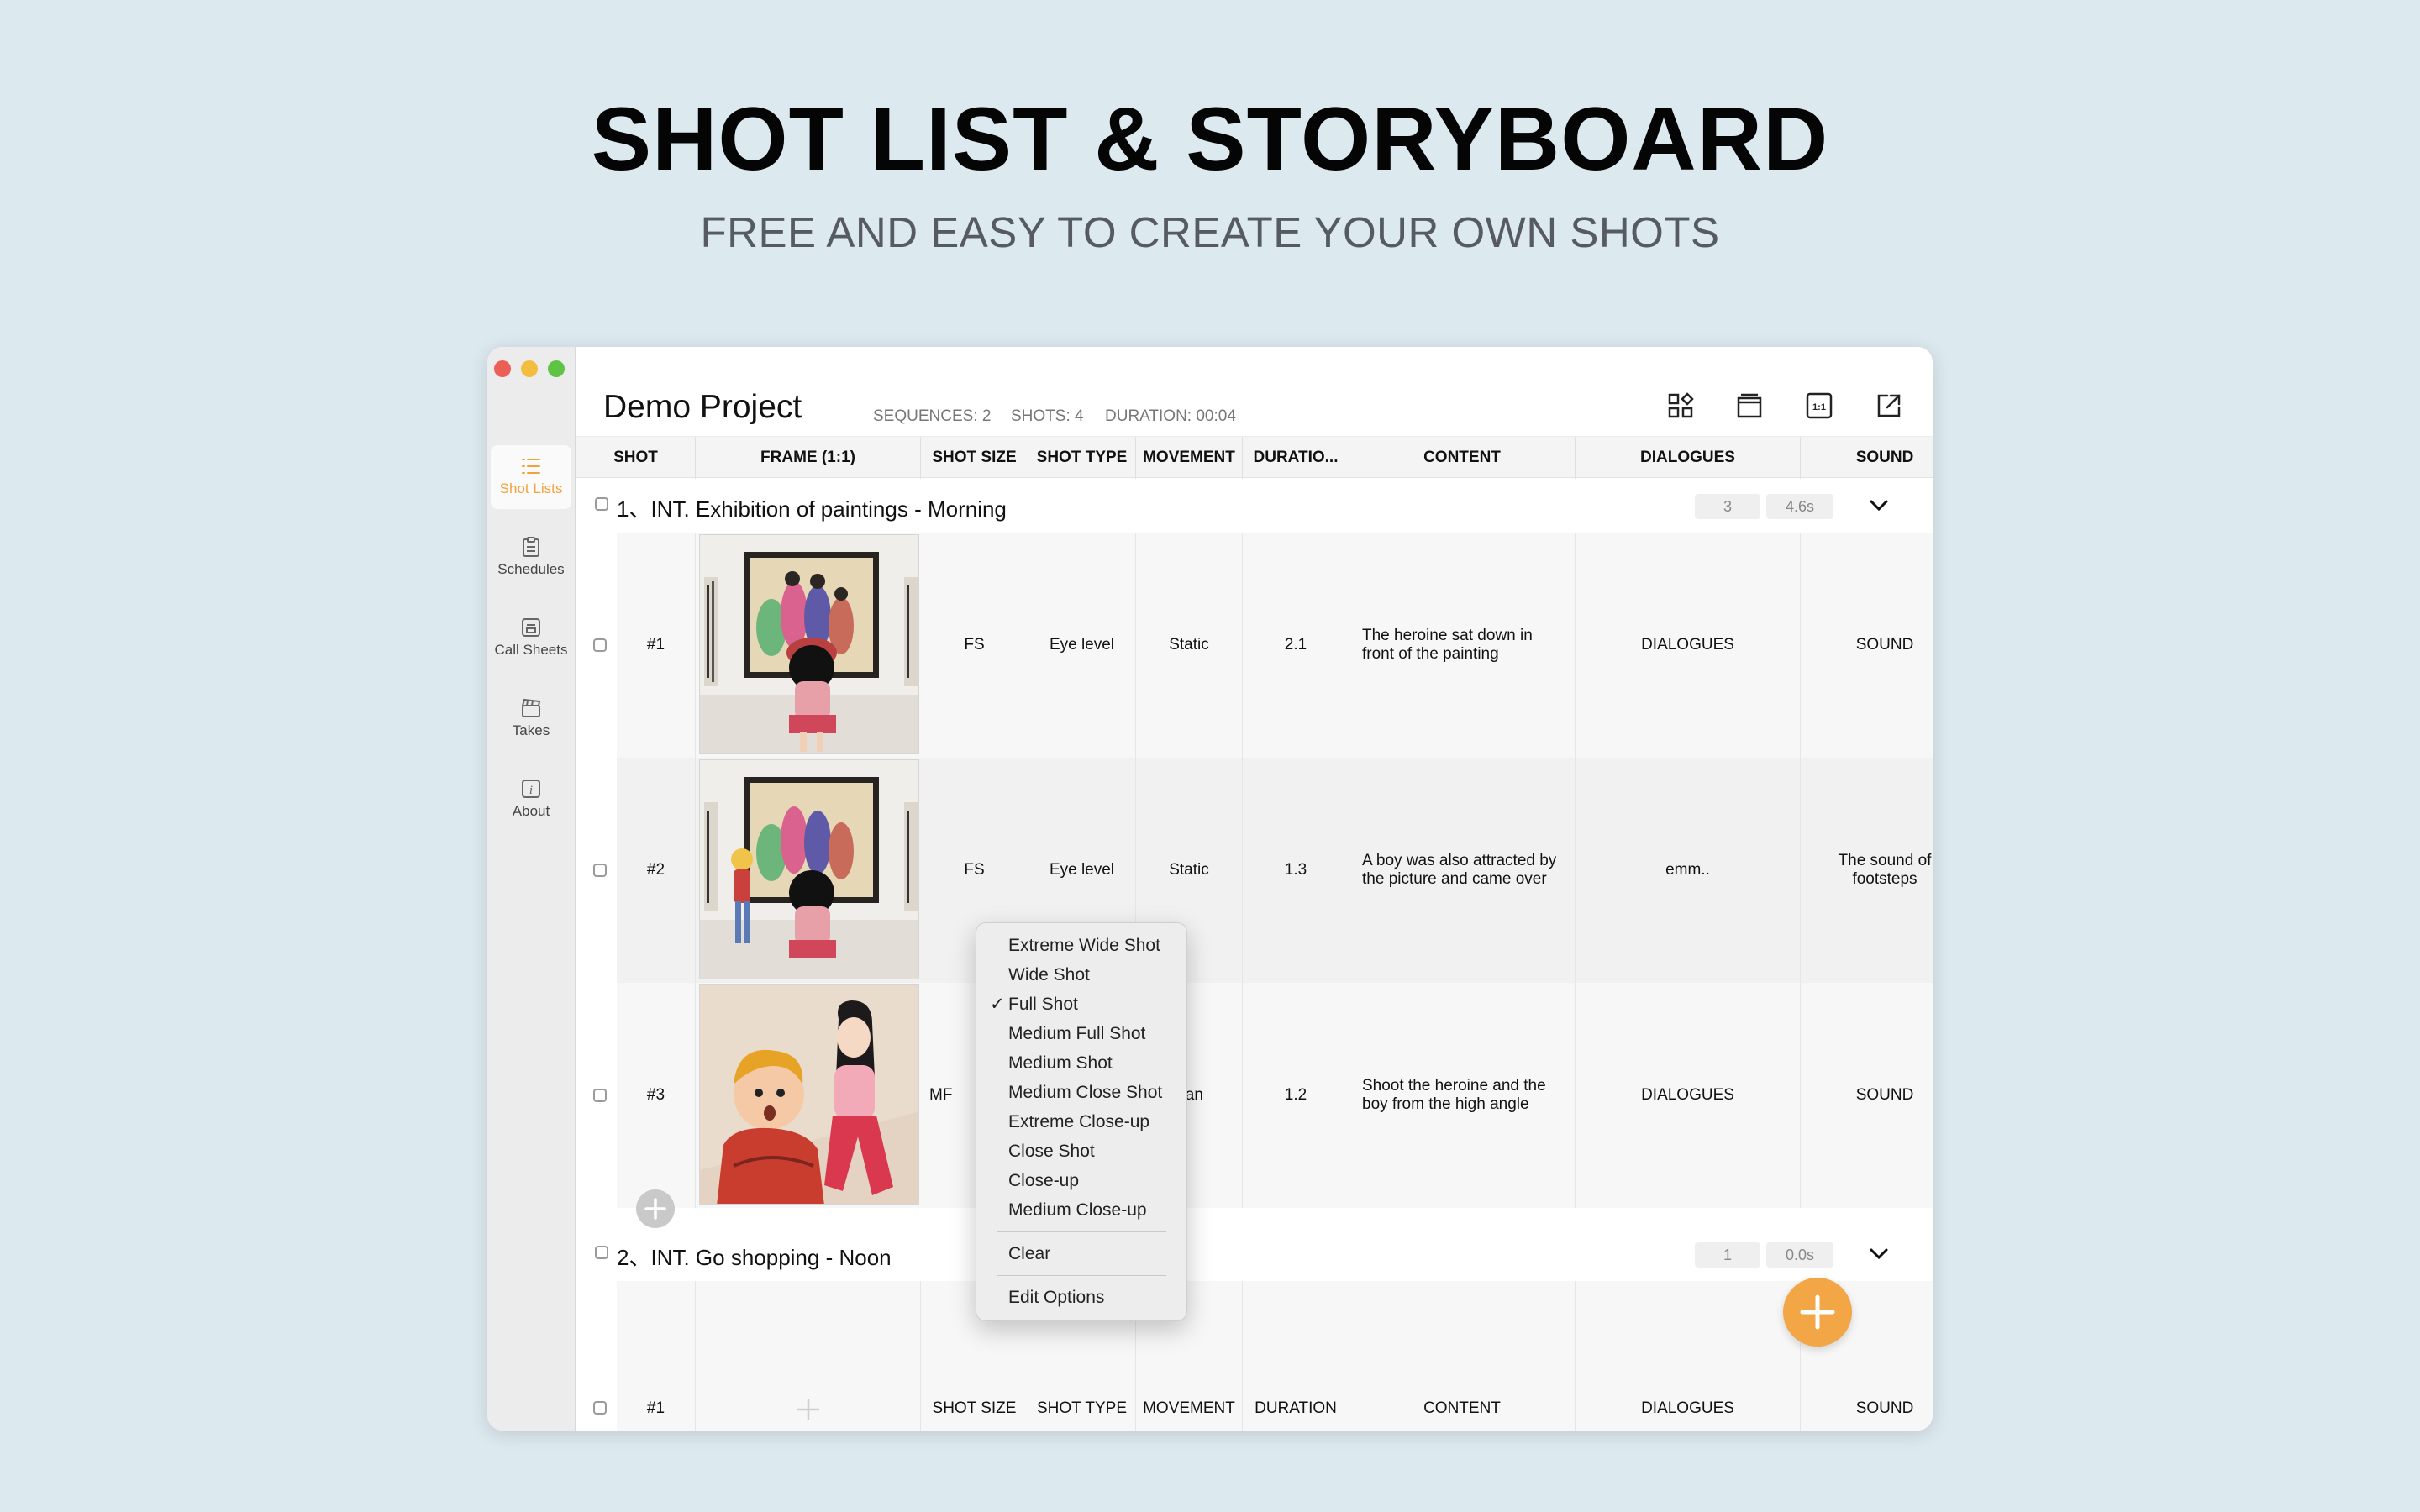 The image size is (2420, 1512). What do you see at coordinates (1189, 458) in the screenshot?
I see `column-header-movement: MOVEMENT` at bounding box center [1189, 458].